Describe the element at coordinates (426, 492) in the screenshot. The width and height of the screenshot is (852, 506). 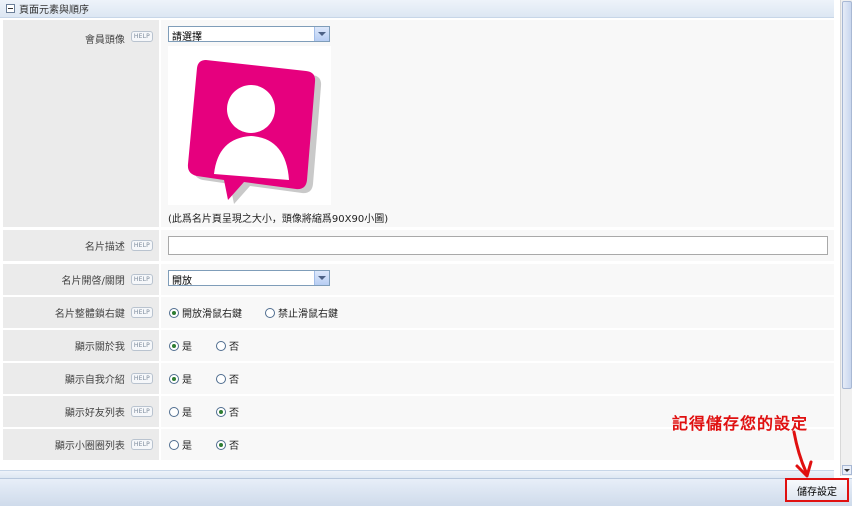
I see `footer-bar` at that location.